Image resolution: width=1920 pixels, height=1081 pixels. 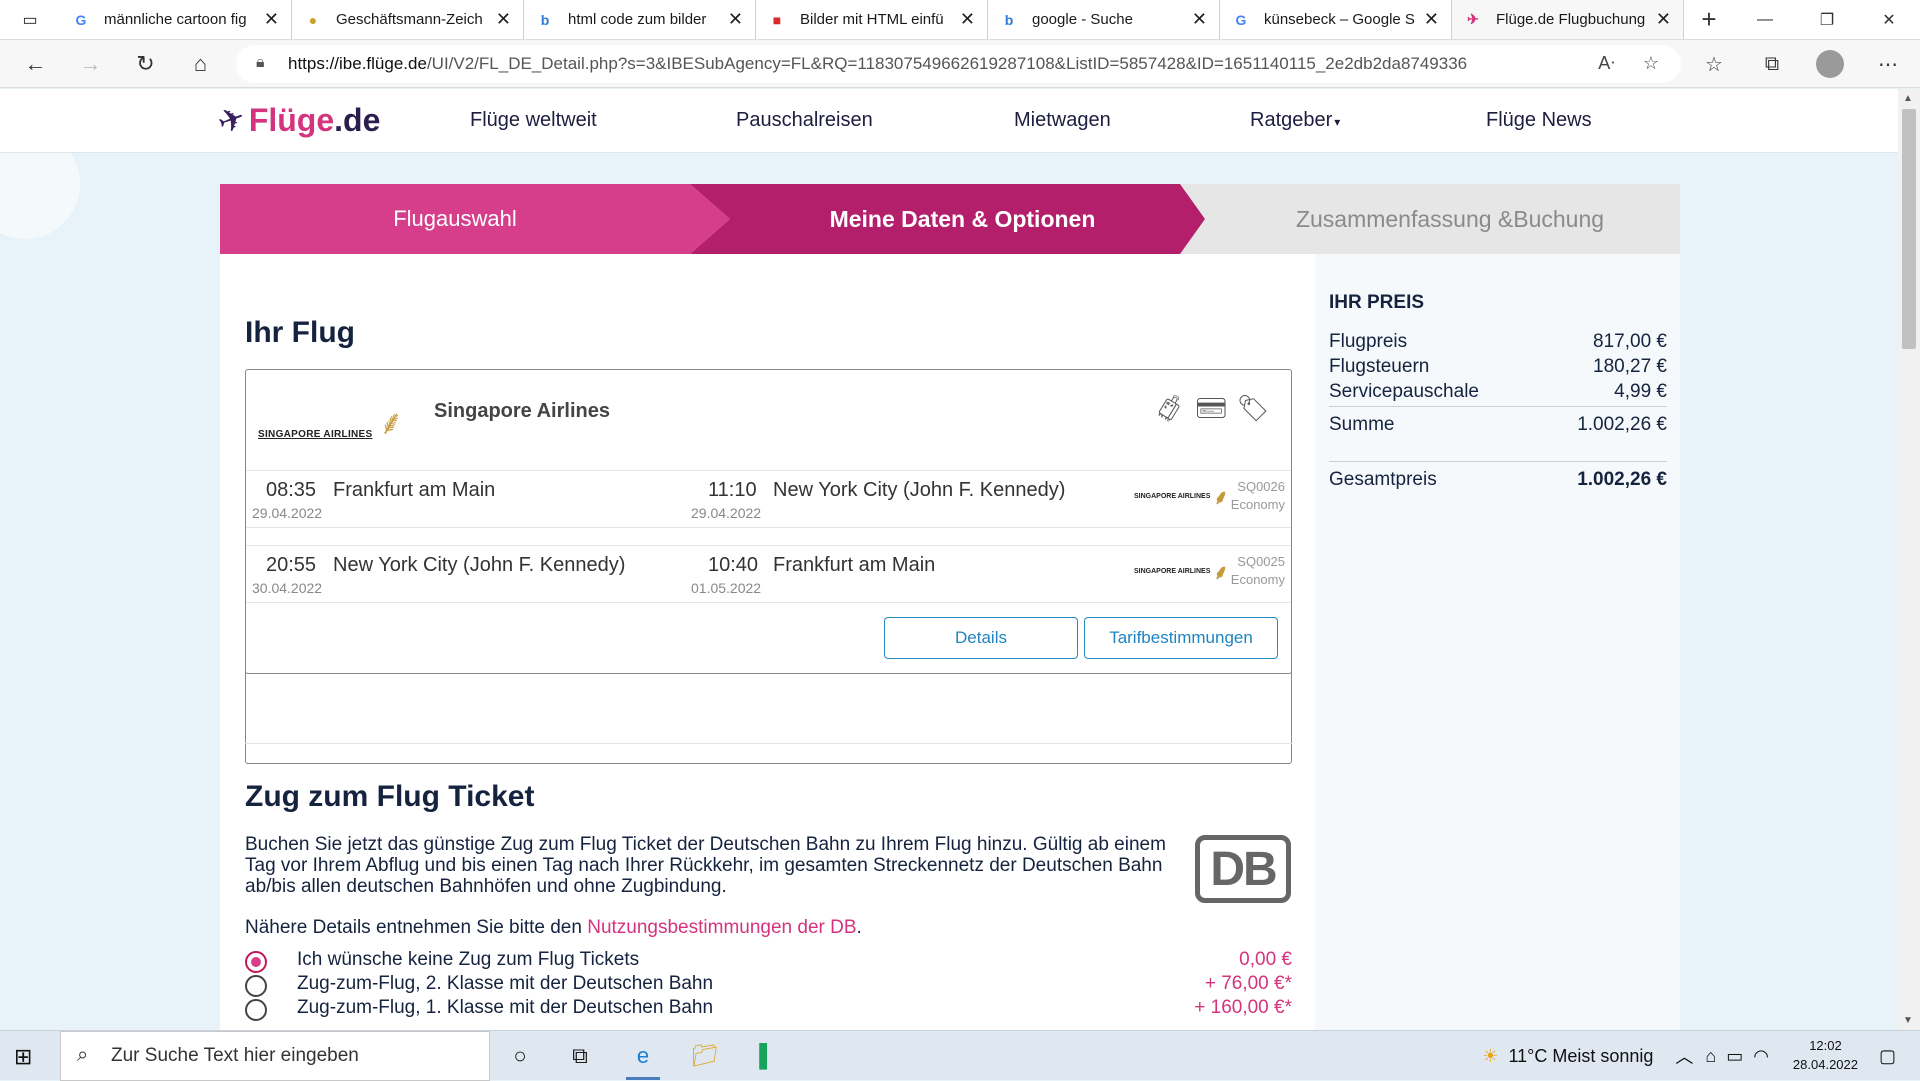 I want to click on step-flugauswahl: Flugauswahl, so click(x=475, y=219).